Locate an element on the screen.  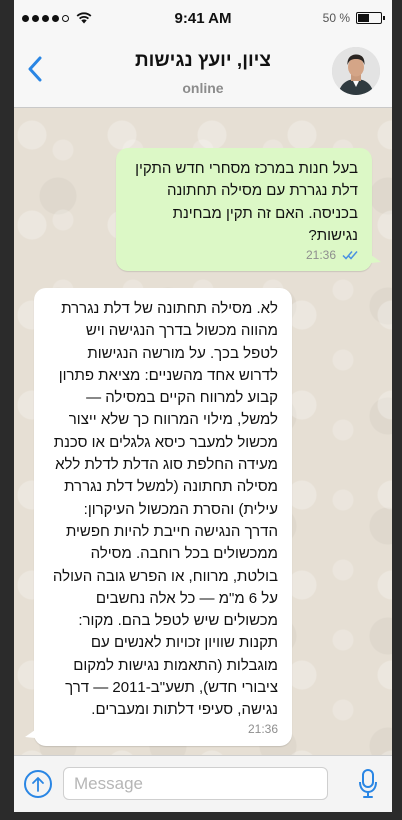
message-input-bar is located at coordinates (203, 783).